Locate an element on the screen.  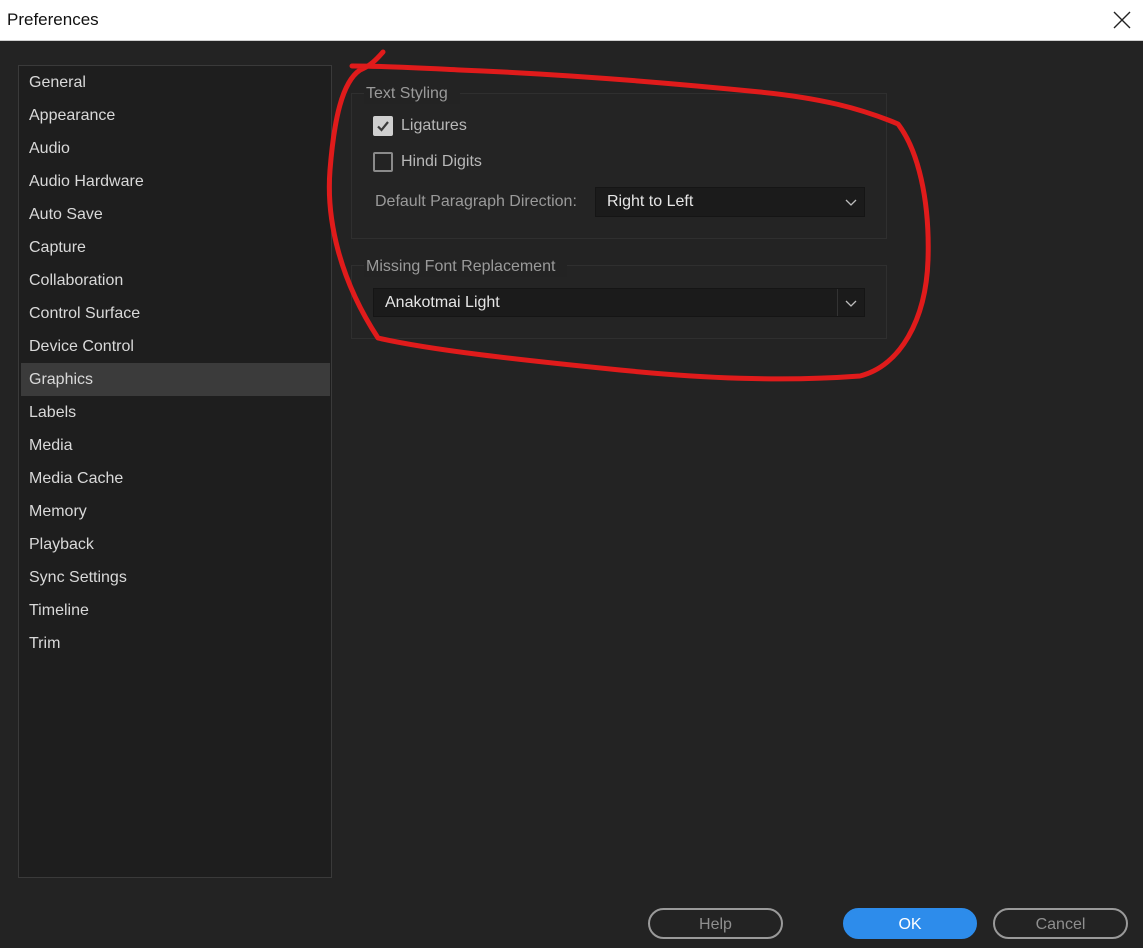
sidebar-item-control-surface: Control Surface is located at coordinates (175, 313).